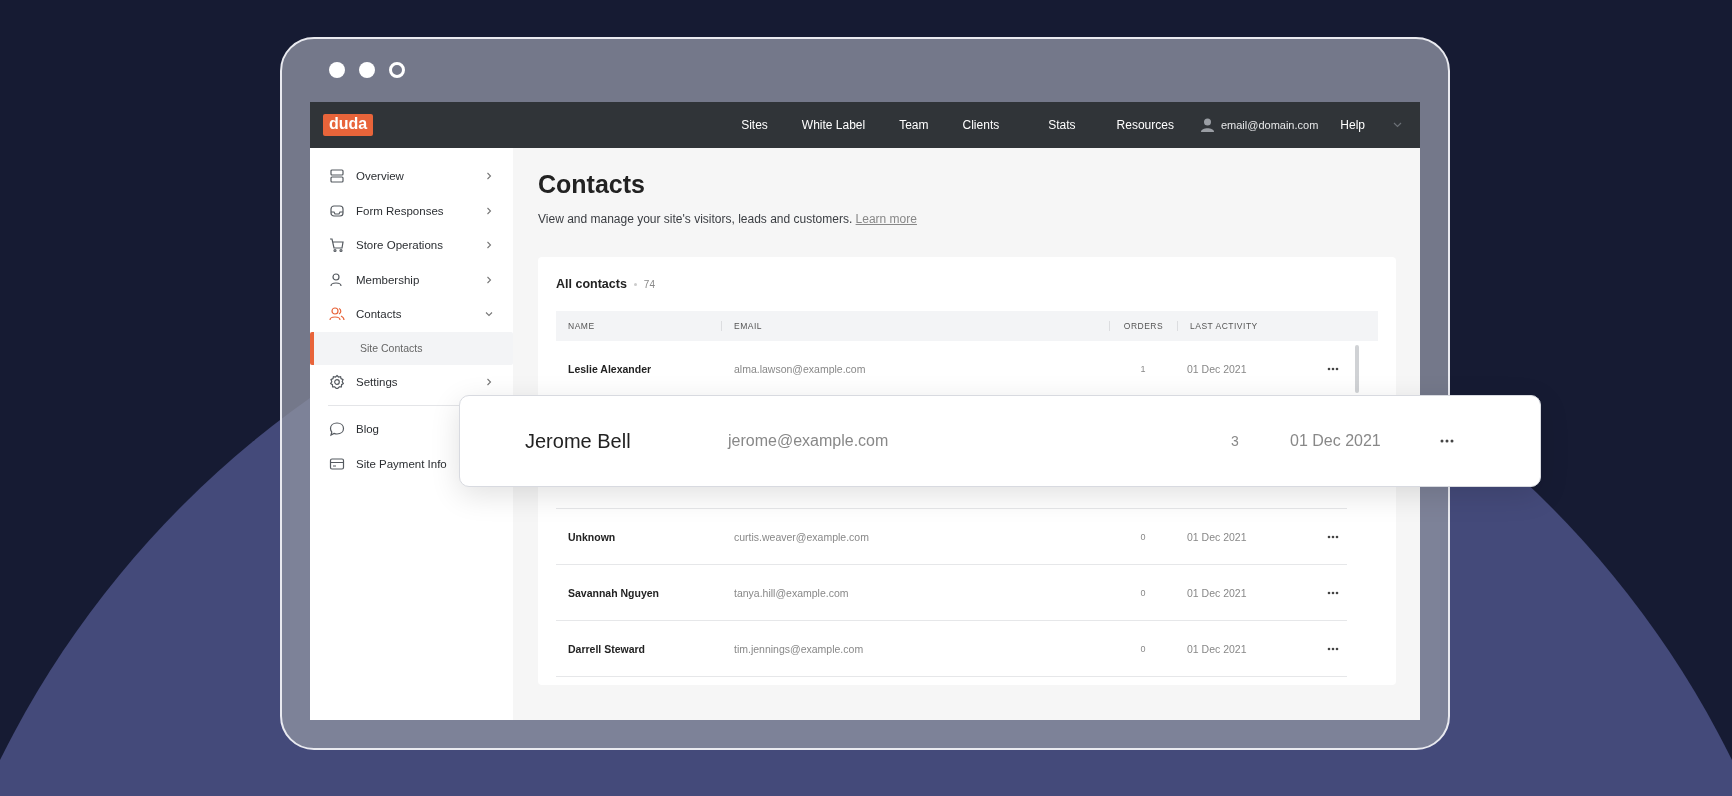 The height and width of the screenshot is (796, 1732). Describe the element at coordinates (1143, 326) in the screenshot. I see `column-header: ORDERS` at that location.